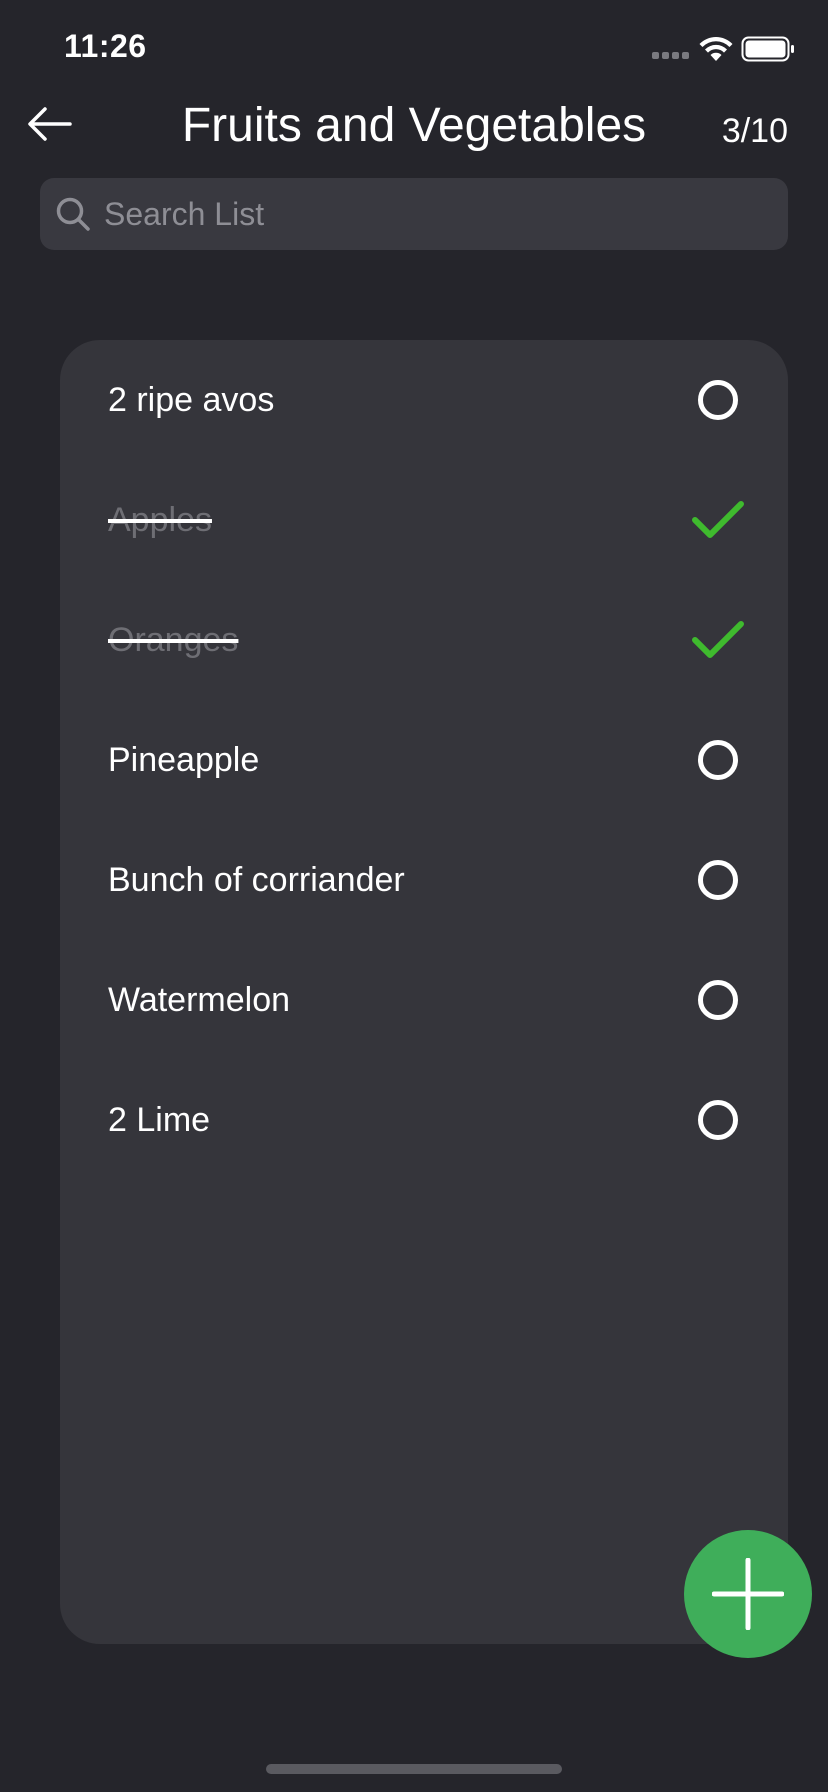  What do you see at coordinates (424, 640) in the screenshot?
I see `list-item: Oranges` at bounding box center [424, 640].